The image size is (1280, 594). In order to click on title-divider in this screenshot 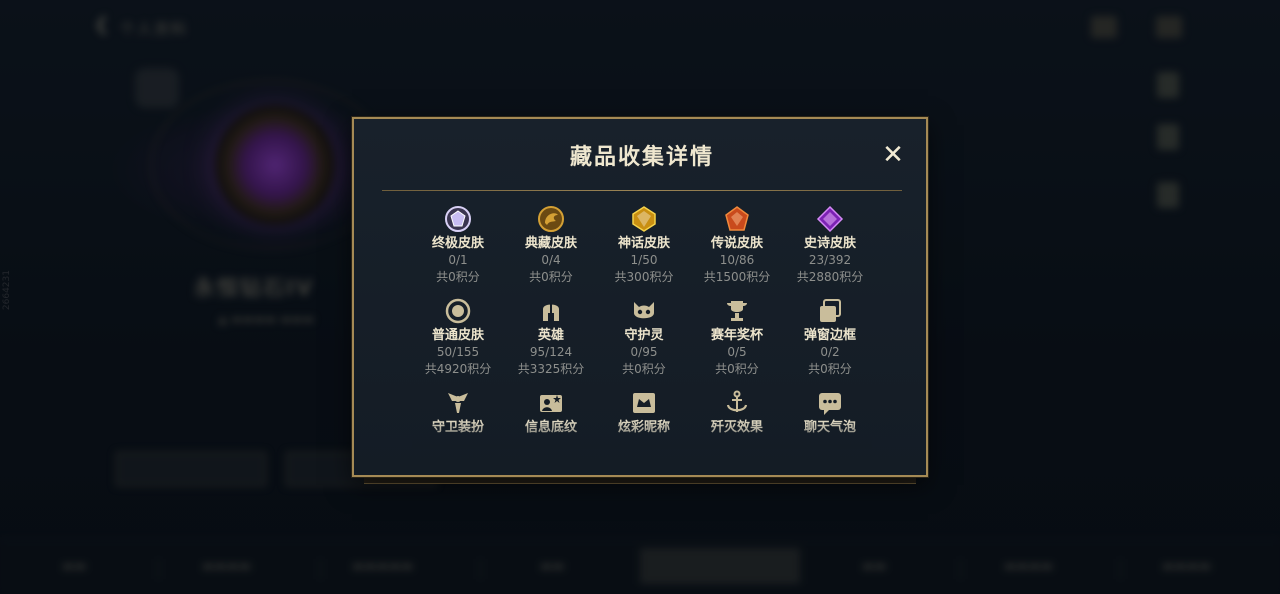, I will do `click(642, 190)`.